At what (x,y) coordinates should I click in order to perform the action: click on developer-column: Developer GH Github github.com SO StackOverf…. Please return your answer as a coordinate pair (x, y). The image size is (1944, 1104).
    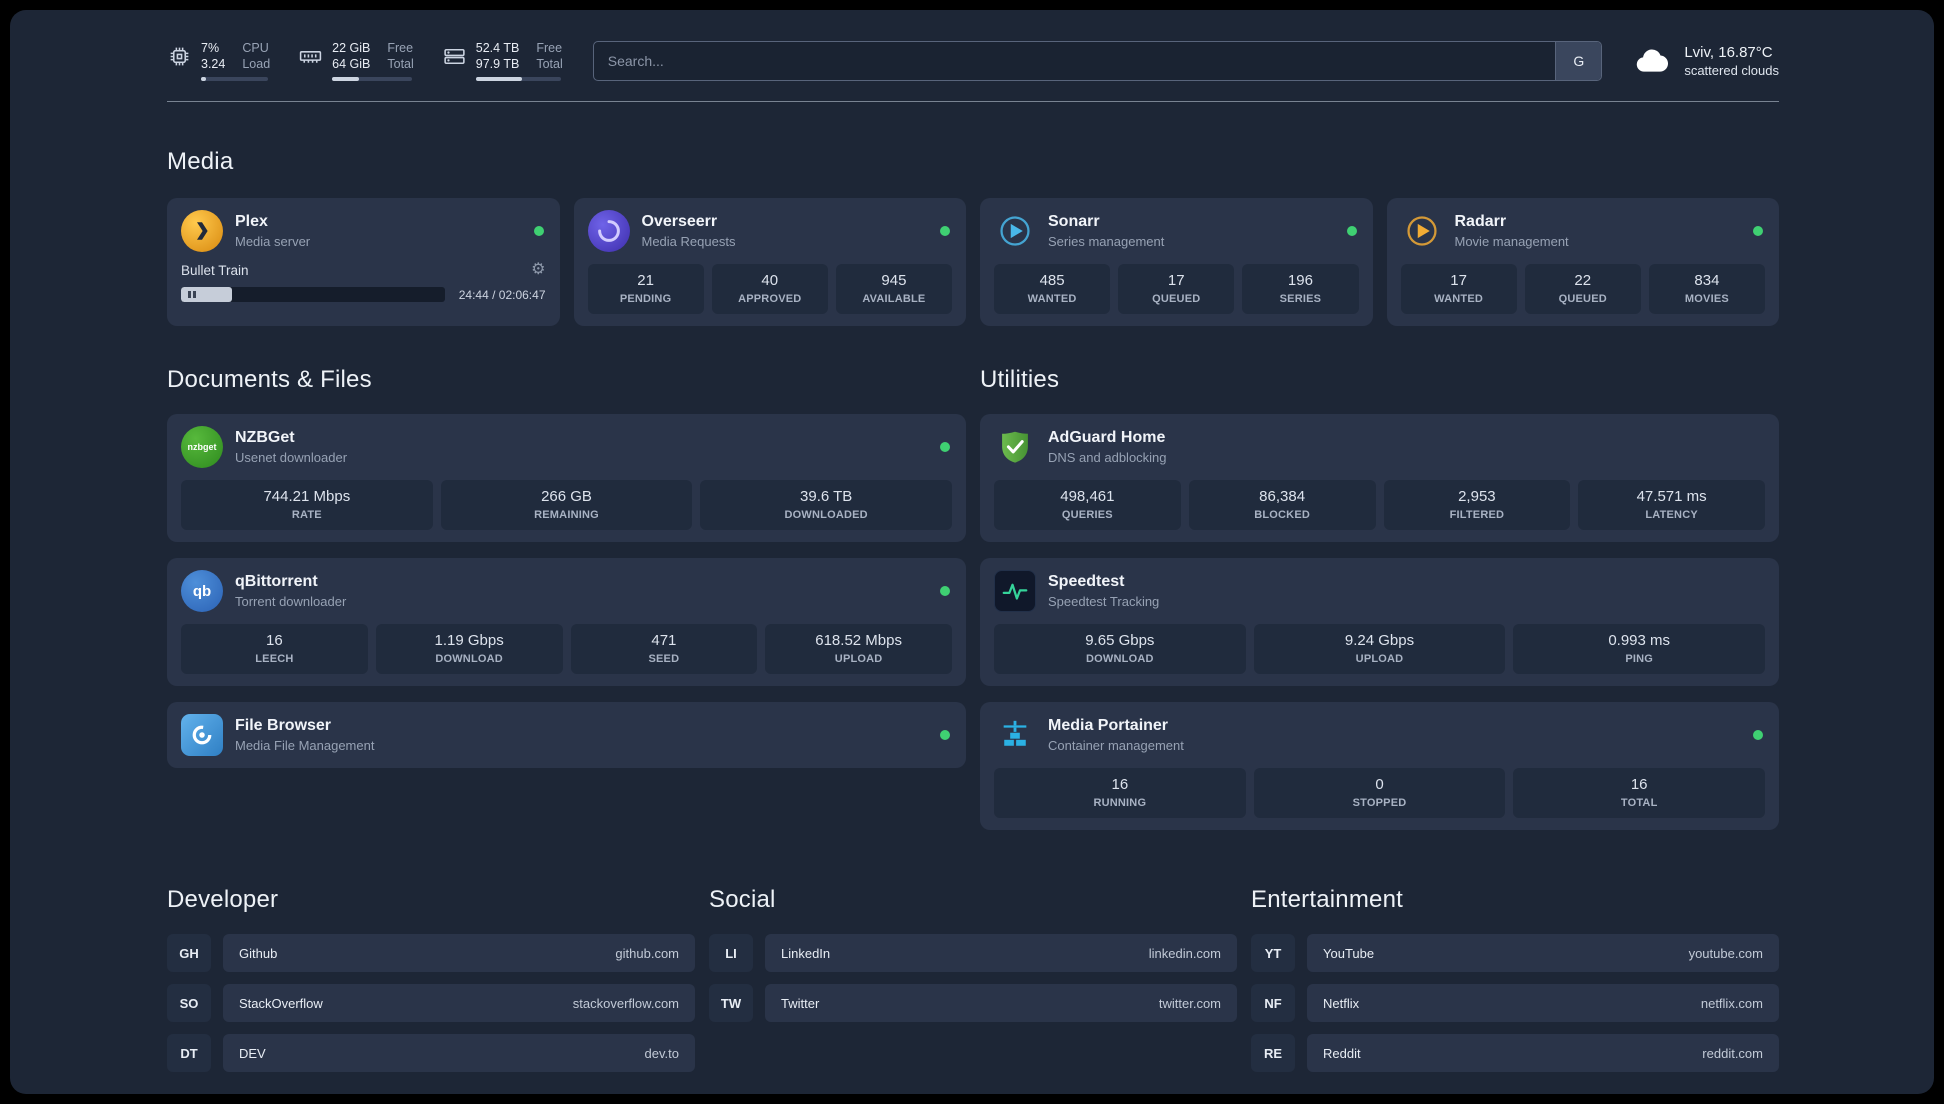
    Looking at the image, I should click on (431, 979).